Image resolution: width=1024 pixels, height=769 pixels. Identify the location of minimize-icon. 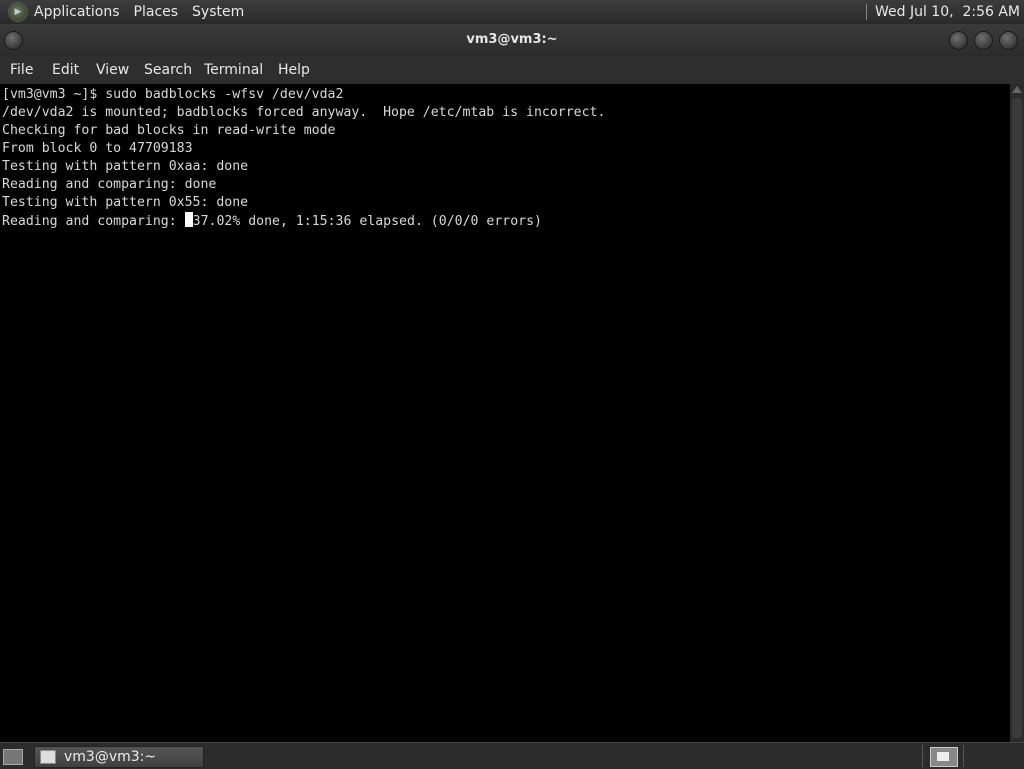
(958, 40).